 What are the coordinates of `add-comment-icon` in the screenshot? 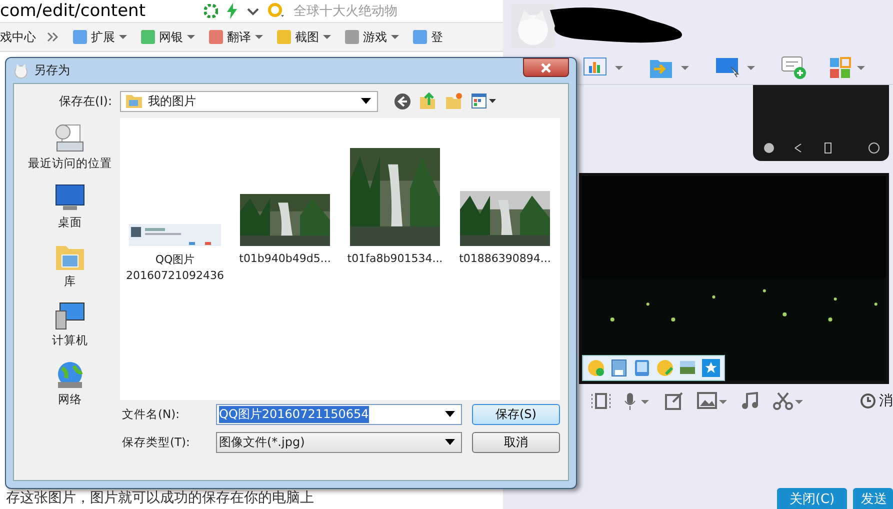 It's located at (794, 68).